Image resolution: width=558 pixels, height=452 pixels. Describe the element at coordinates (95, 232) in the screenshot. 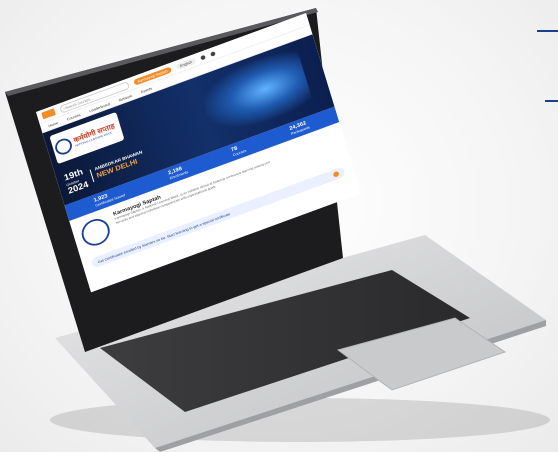

I see `event-emblem` at that location.